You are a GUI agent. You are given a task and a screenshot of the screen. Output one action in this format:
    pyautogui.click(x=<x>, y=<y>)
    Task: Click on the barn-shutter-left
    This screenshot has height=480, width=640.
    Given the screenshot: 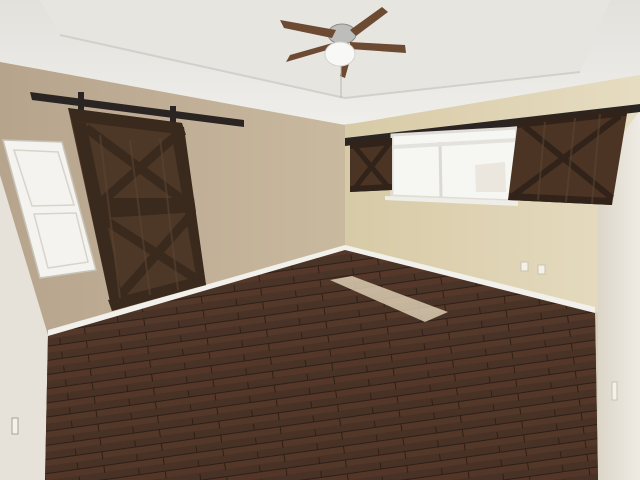 What is the action you would take?
    pyautogui.click(x=371, y=165)
    